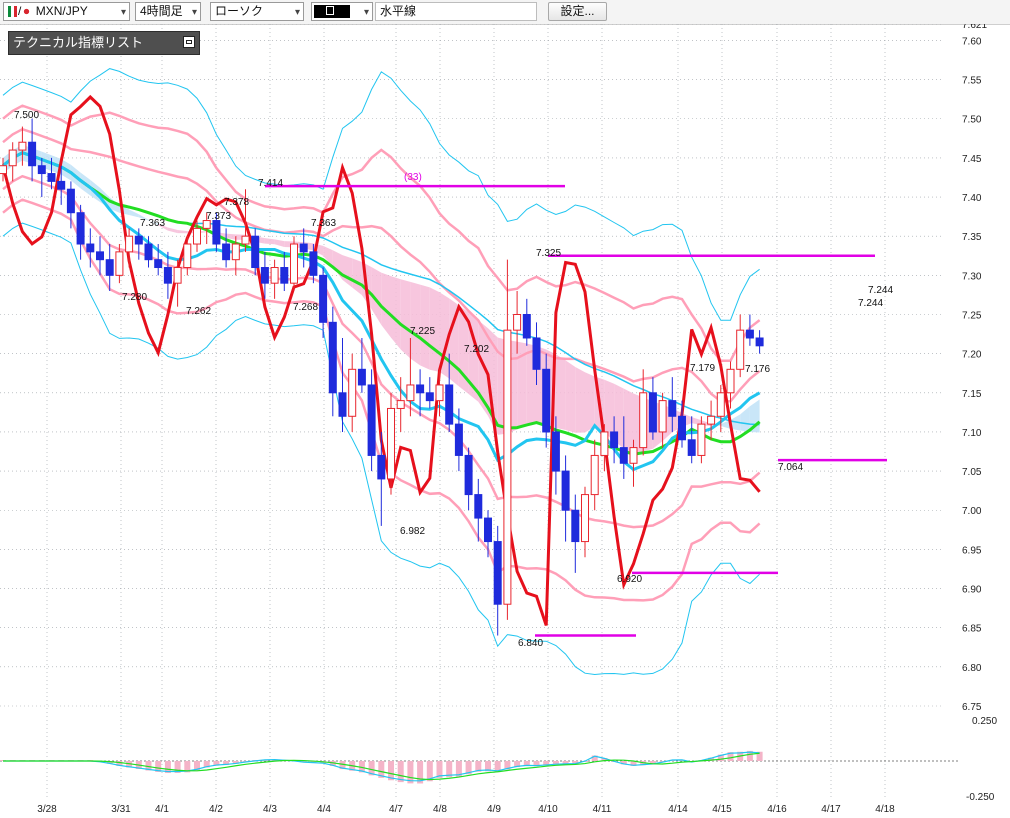 The height and width of the screenshot is (818, 1010). What do you see at coordinates (396, 809) in the screenshot?
I see `x-tick-label: 4/7` at bounding box center [396, 809].